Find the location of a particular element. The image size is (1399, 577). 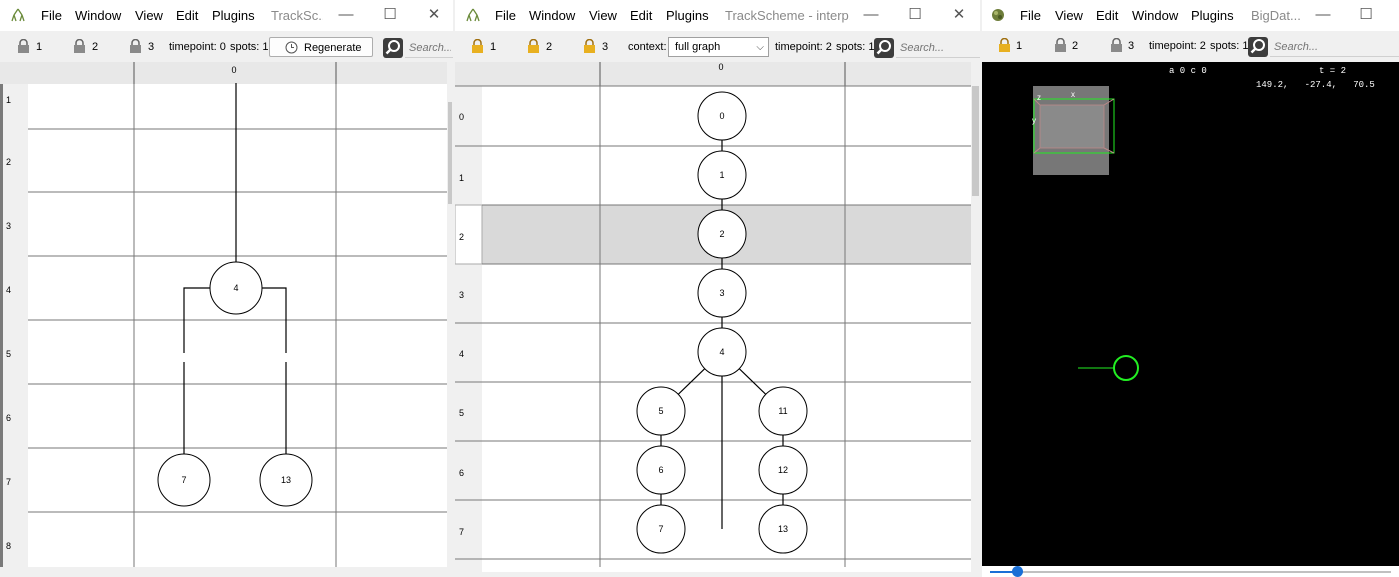

svg-text: 0 is located at coordinates (721, 116).